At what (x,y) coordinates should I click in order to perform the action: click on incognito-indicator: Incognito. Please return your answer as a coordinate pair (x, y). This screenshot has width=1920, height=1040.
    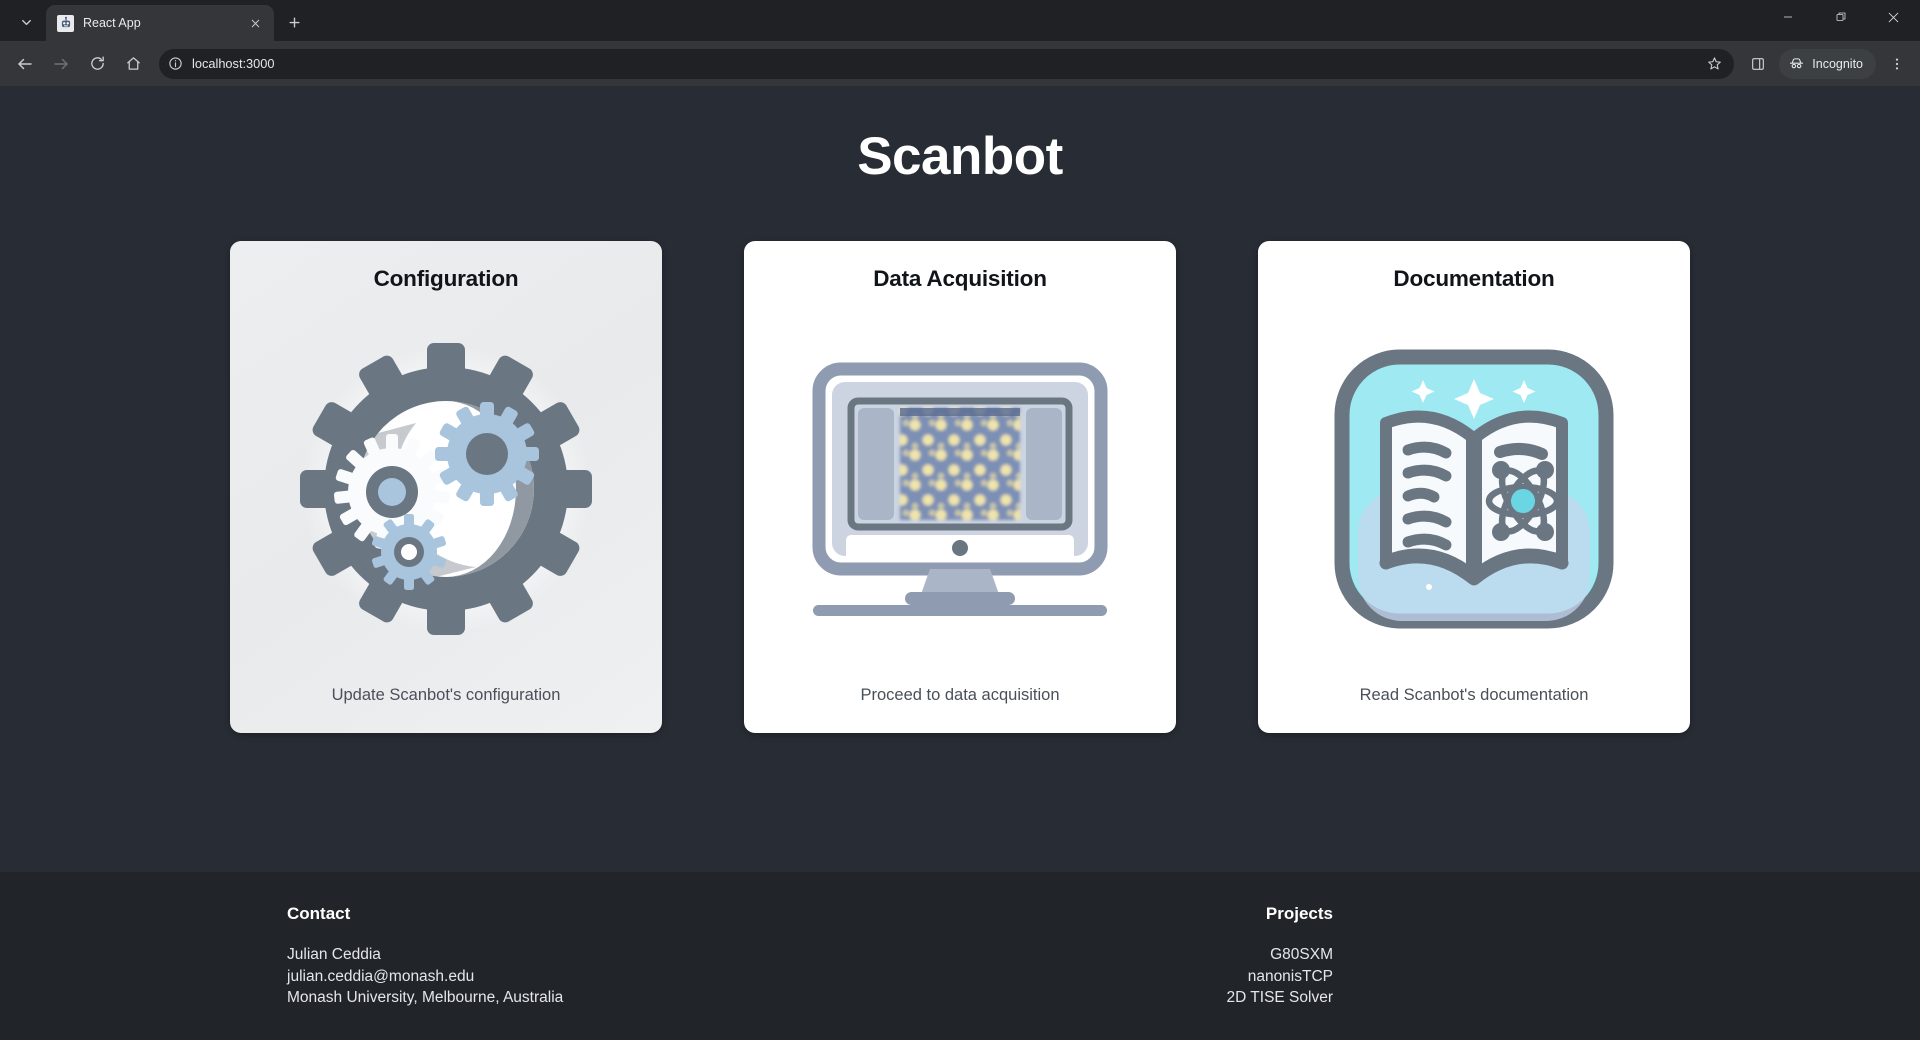
    Looking at the image, I should click on (1827, 63).